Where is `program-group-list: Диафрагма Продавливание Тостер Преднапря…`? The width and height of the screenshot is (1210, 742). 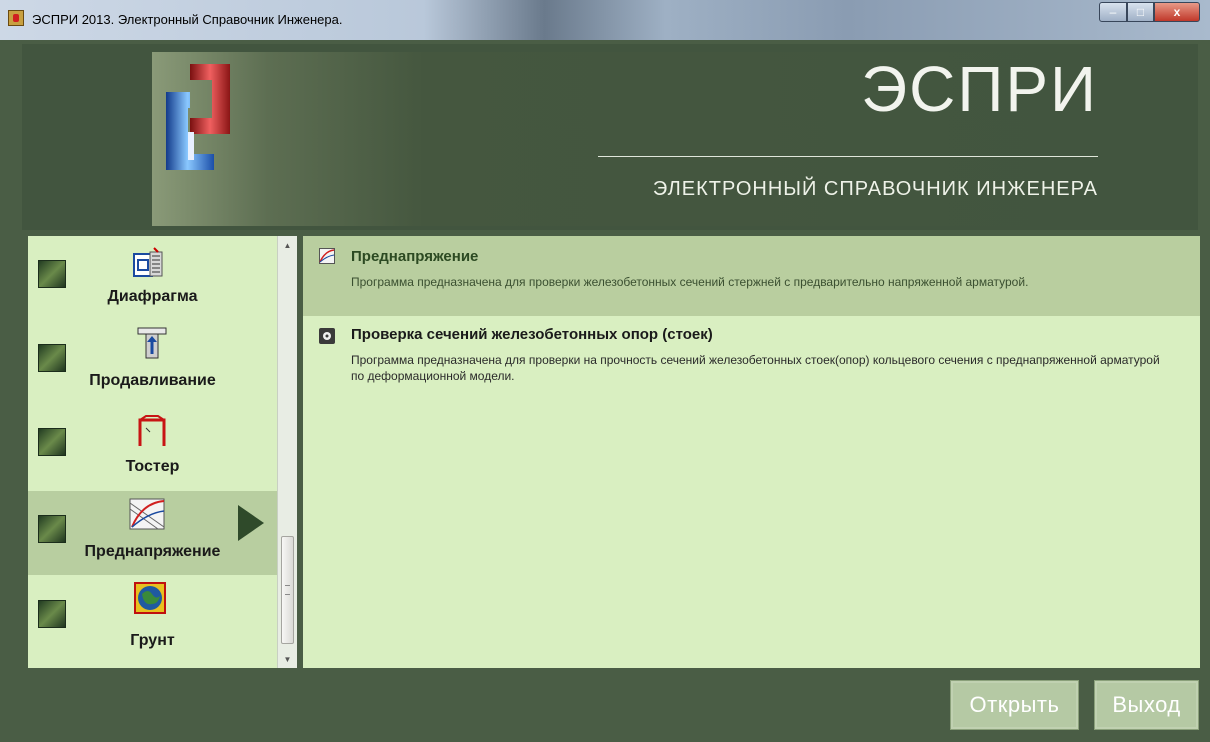
program-group-list: Диафрагма Продавливание Тостер Преднапря… is located at coordinates (152, 452).